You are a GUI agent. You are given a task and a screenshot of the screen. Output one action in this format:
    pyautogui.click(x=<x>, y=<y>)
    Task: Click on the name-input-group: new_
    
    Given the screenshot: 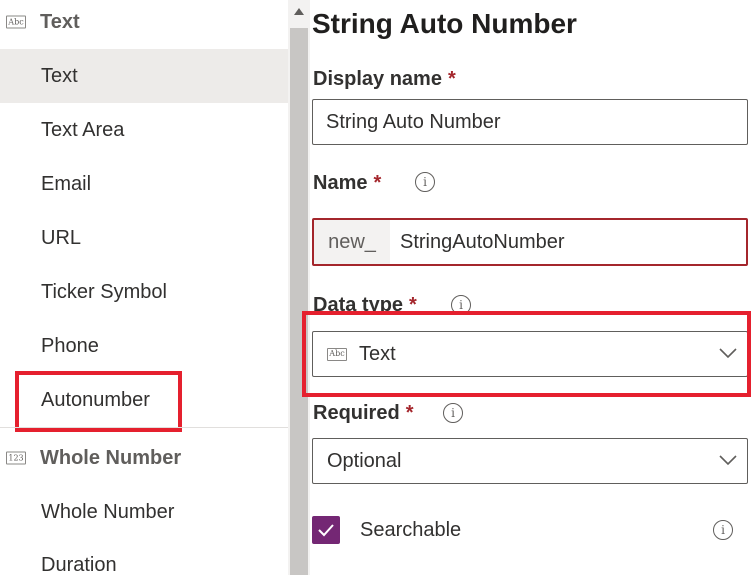 What is the action you would take?
    pyautogui.click(x=530, y=242)
    